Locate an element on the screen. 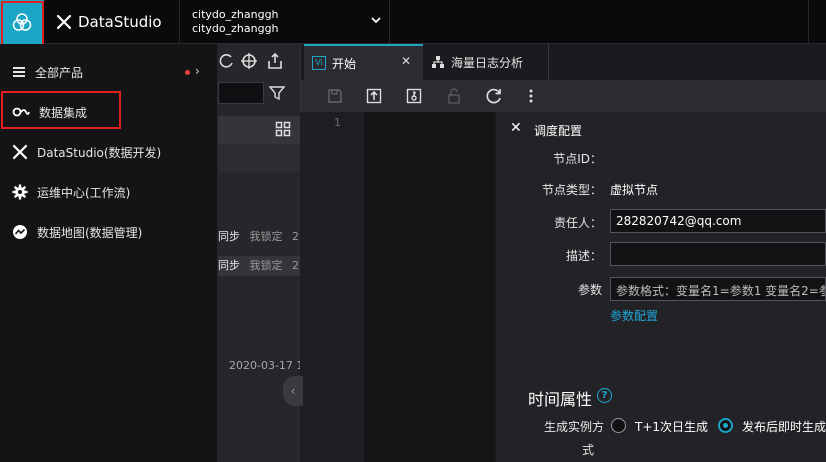 Image resolution: width=826 pixels, height=462 pixels. hamburger-icon is located at coordinates (19, 72).